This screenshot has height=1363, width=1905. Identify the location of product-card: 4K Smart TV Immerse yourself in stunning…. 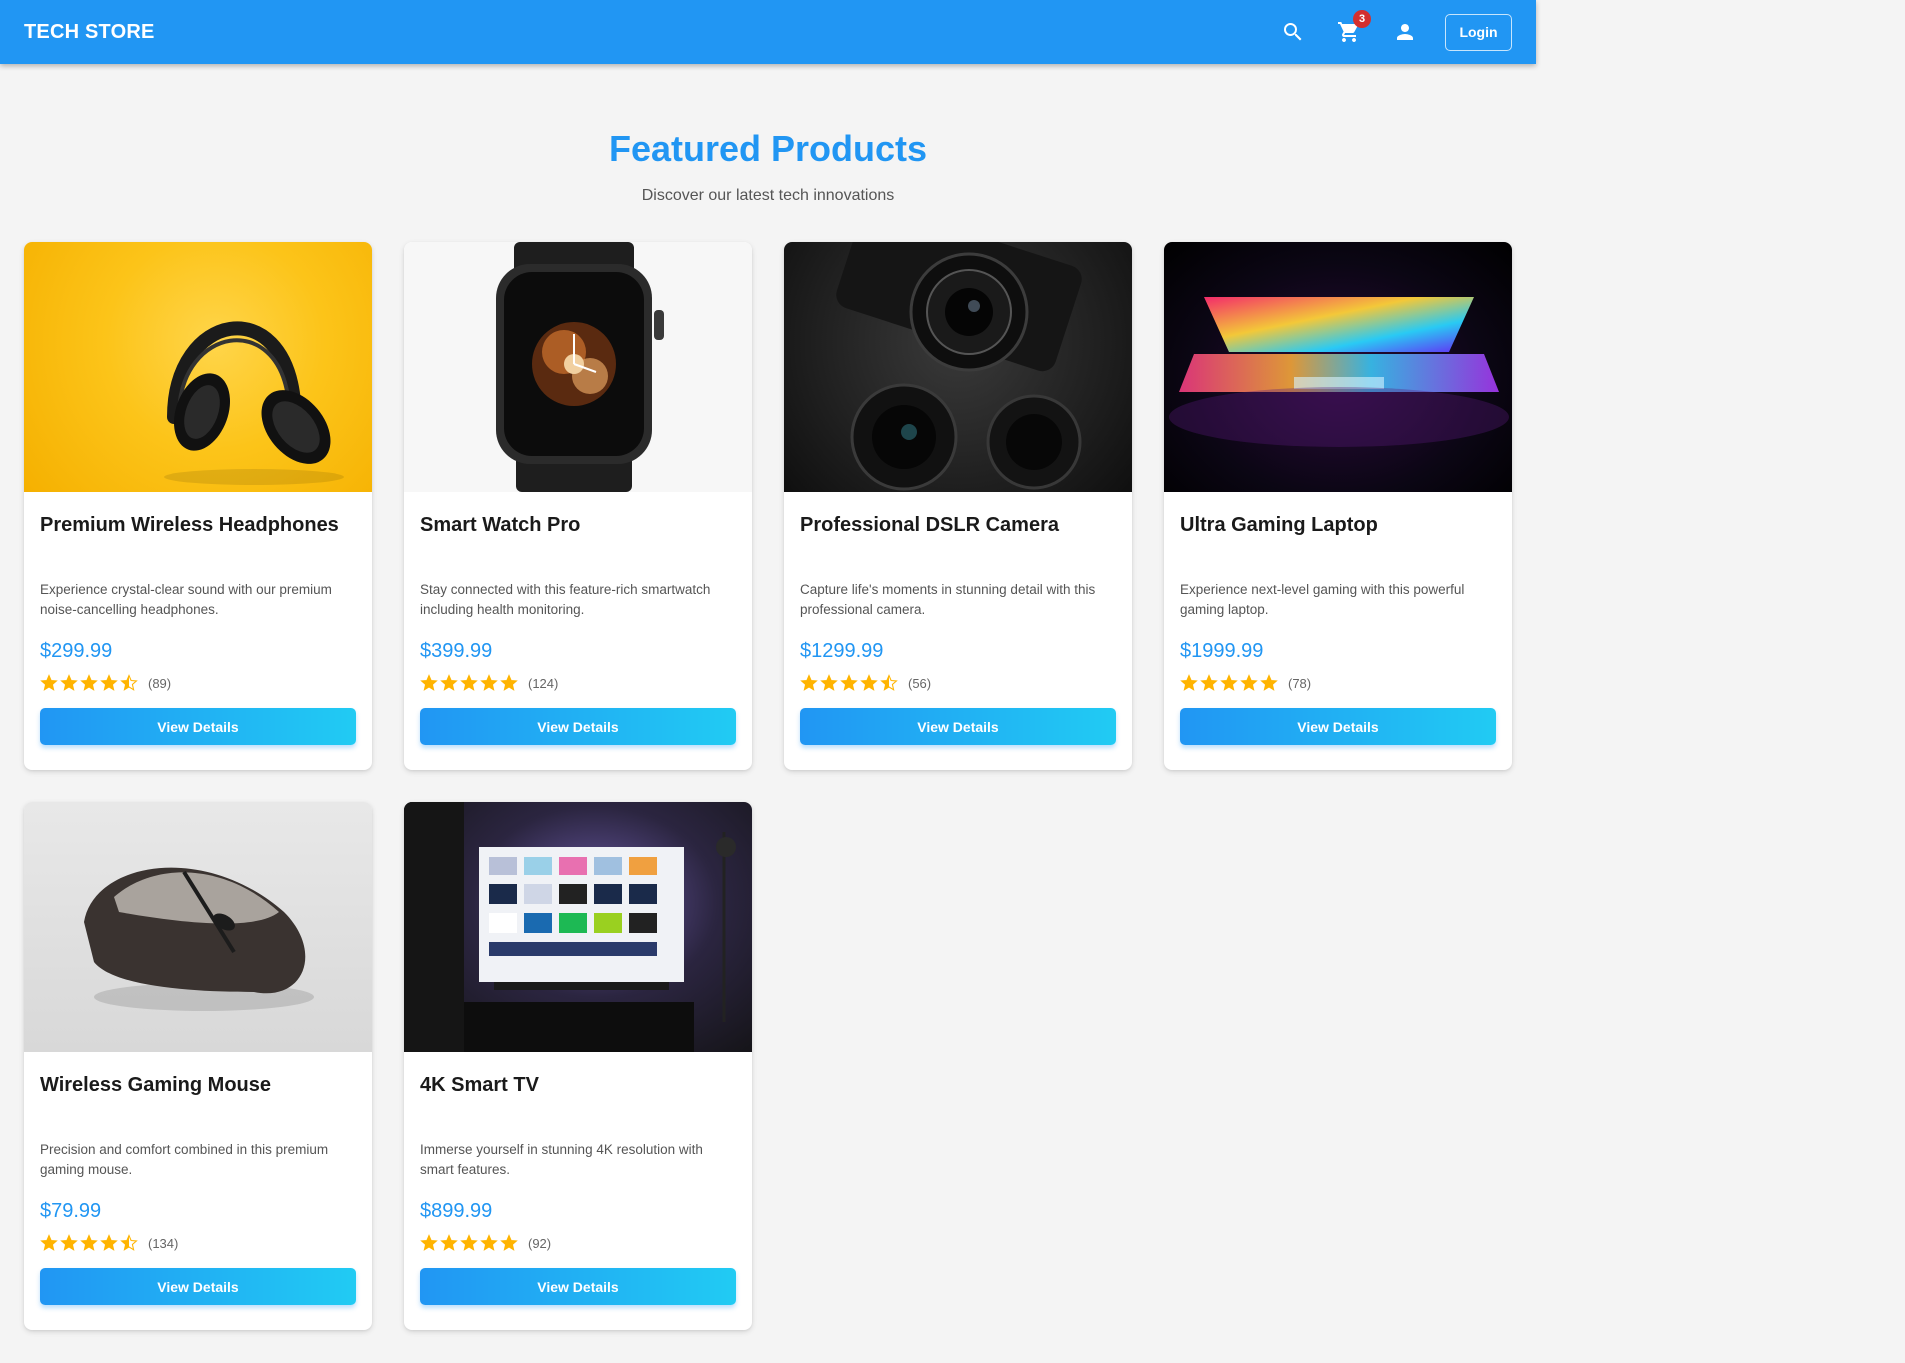
(578, 1066).